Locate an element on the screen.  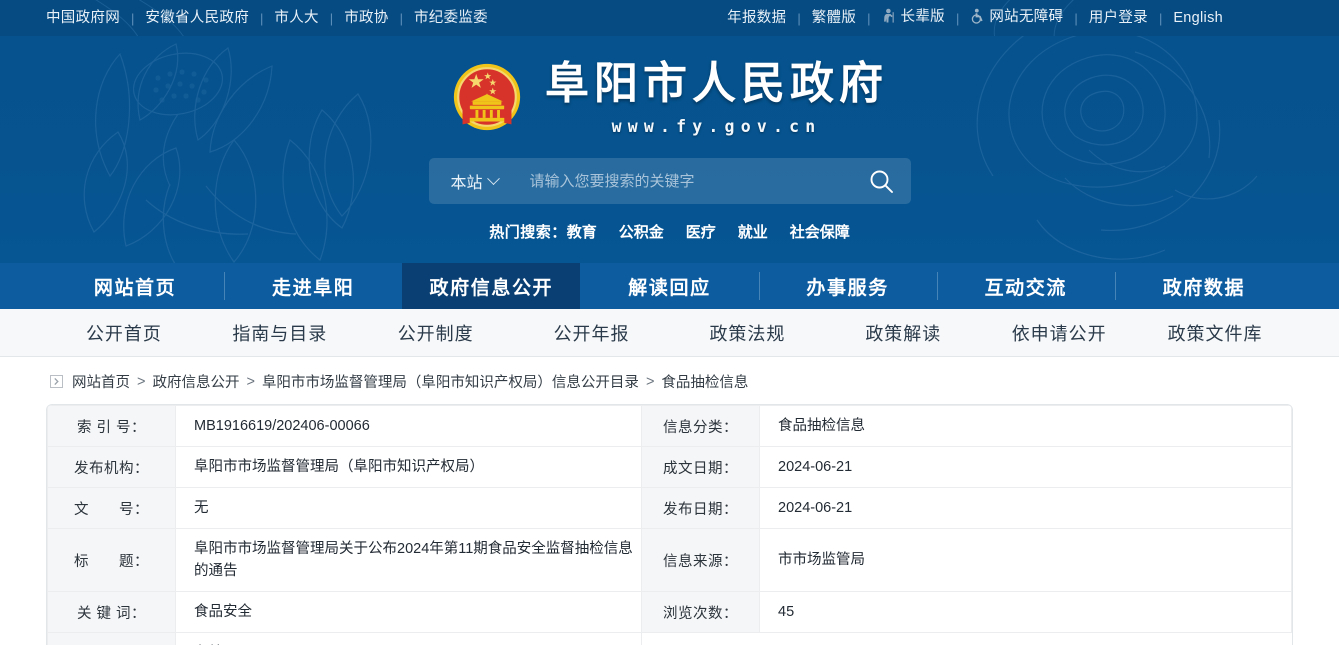
value-issuing-agency: 阜阳市市场监督管理局（阜阳市知识产权局） is located at coordinates (408, 467).